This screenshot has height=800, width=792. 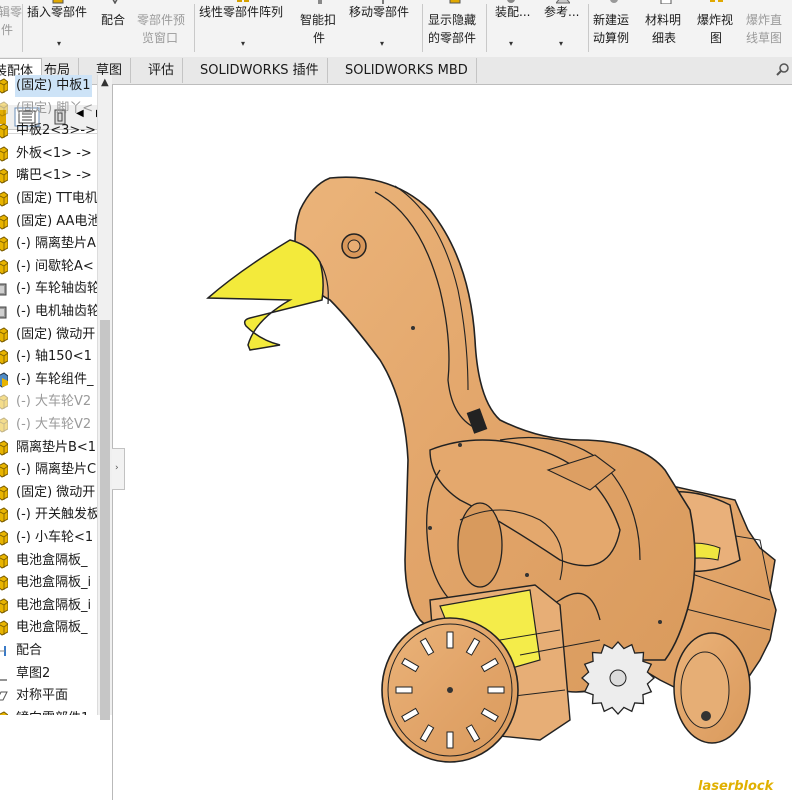 I want to click on move-component-button: 移动零部件 ▾, so click(x=384, y=28).